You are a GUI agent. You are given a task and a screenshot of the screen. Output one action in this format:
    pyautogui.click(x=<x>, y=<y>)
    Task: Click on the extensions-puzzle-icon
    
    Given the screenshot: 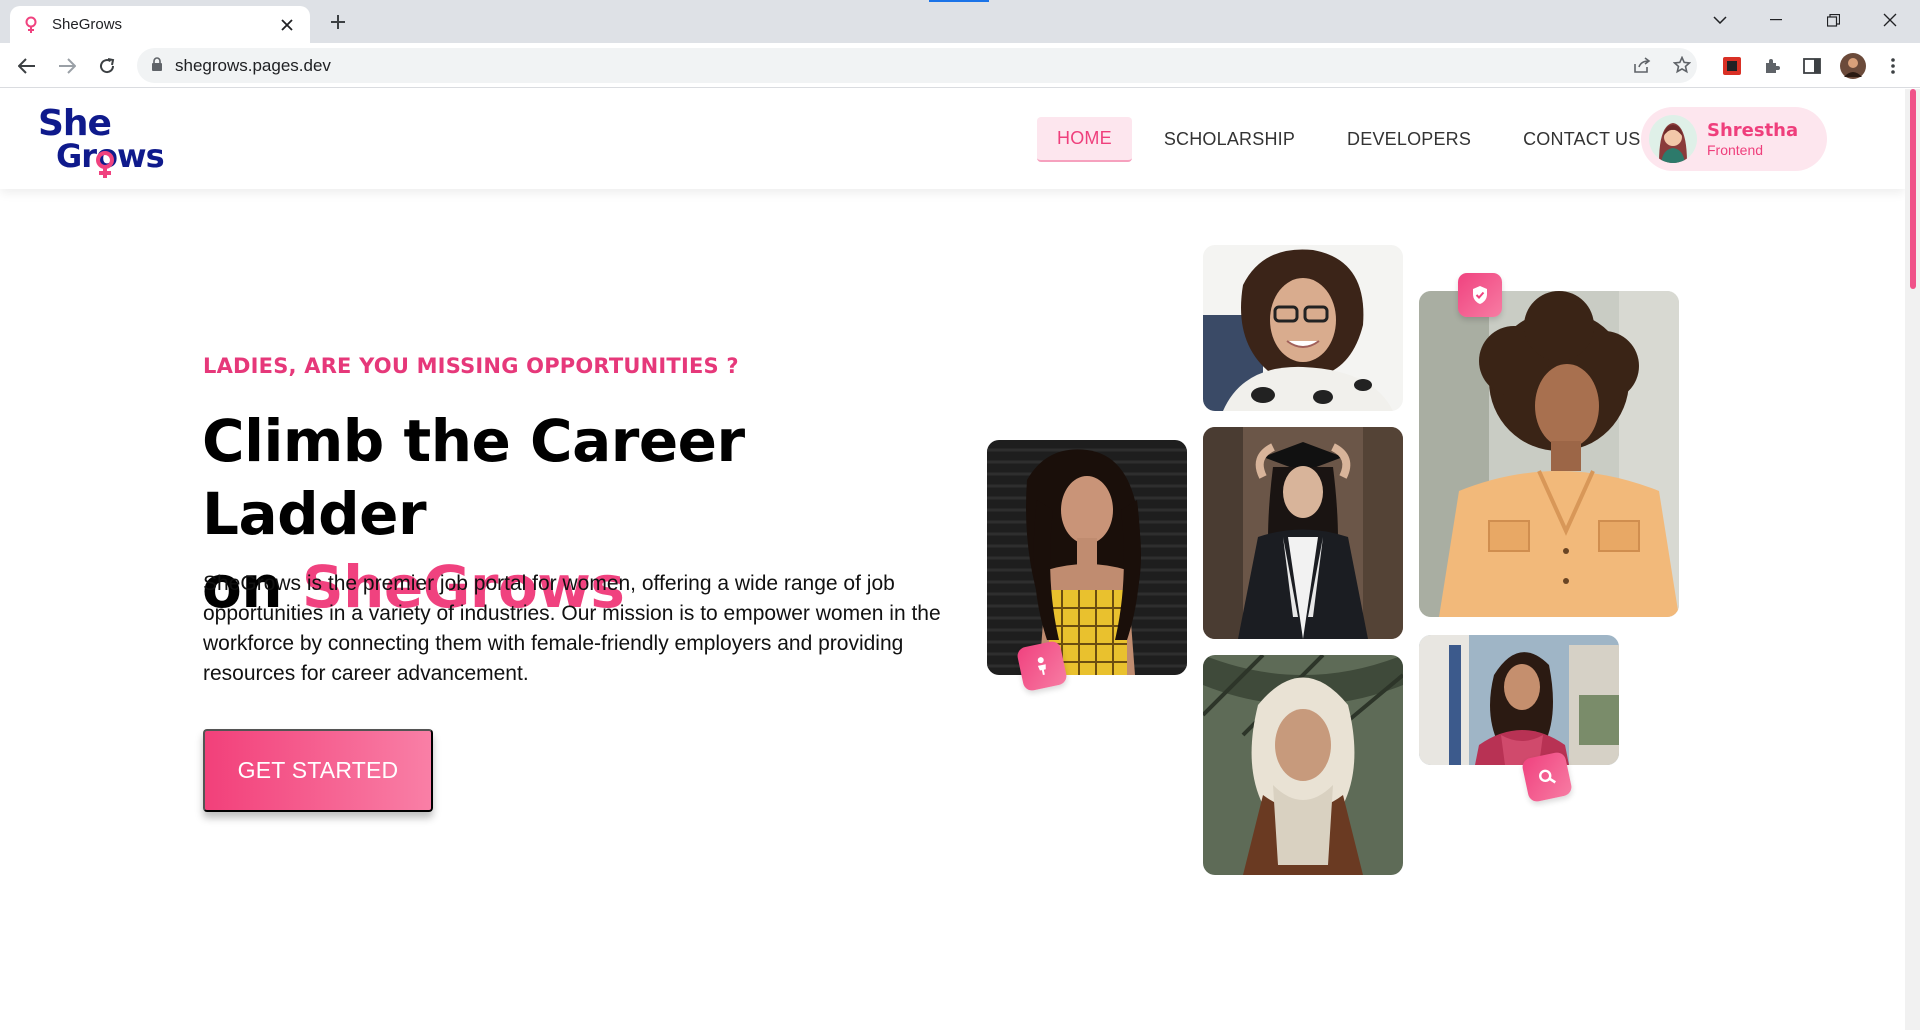 What is the action you would take?
    pyautogui.click(x=1772, y=66)
    